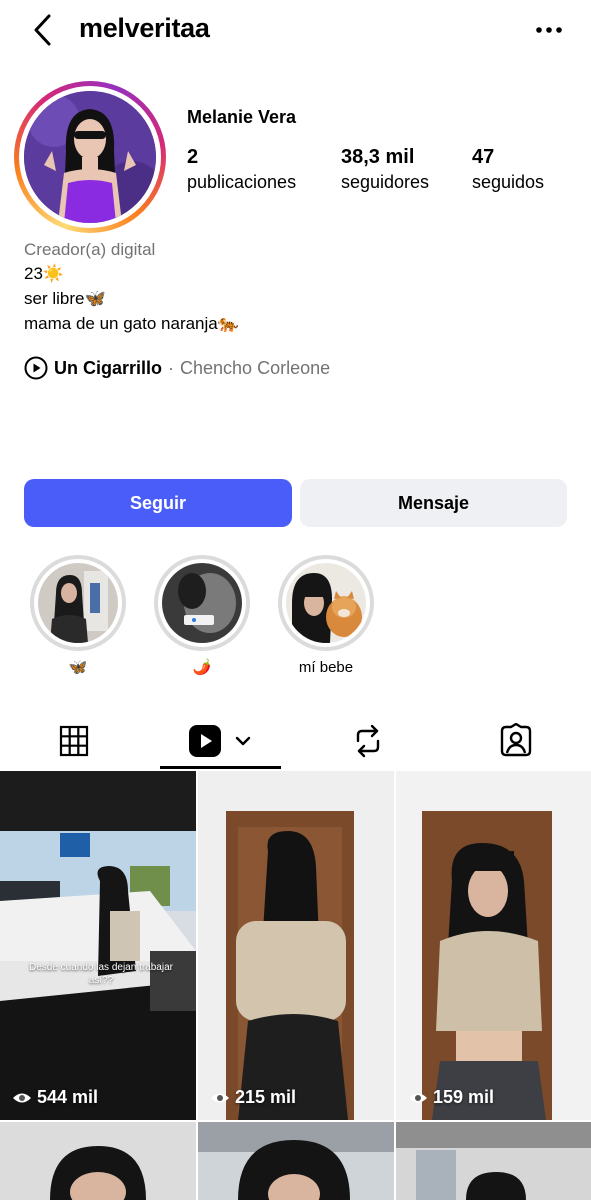 The height and width of the screenshot is (1200, 591). Describe the element at coordinates (90, 249) in the screenshot. I see `profile-category: Creador(a) digital` at that location.